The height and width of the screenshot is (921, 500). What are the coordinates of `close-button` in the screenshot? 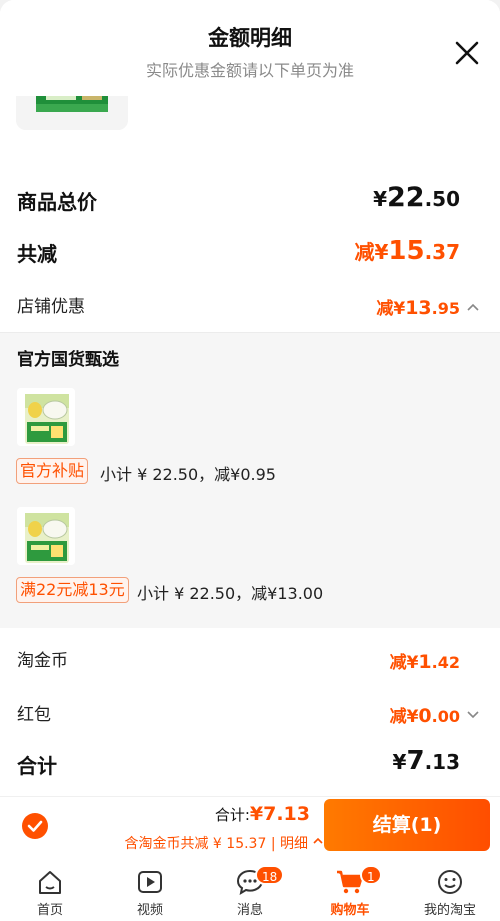 It's located at (467, 53).